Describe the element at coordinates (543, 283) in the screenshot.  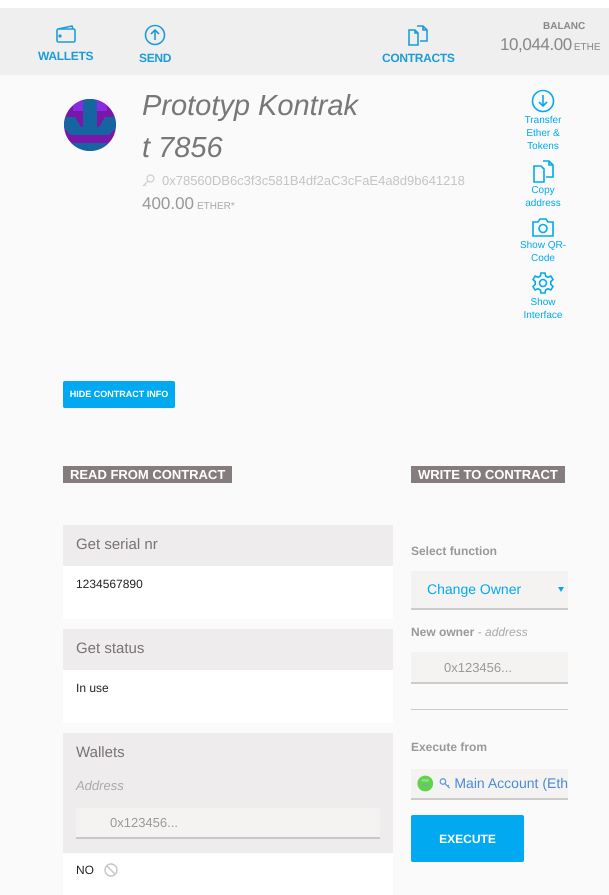
I see `settings-icon` at that location.